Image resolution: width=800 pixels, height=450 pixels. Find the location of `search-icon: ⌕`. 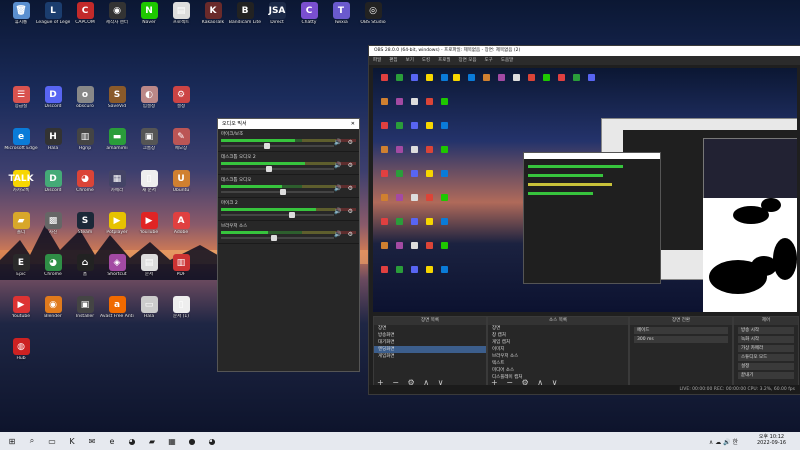

search-icon: ⌕ is located at coordinates (32, 441).